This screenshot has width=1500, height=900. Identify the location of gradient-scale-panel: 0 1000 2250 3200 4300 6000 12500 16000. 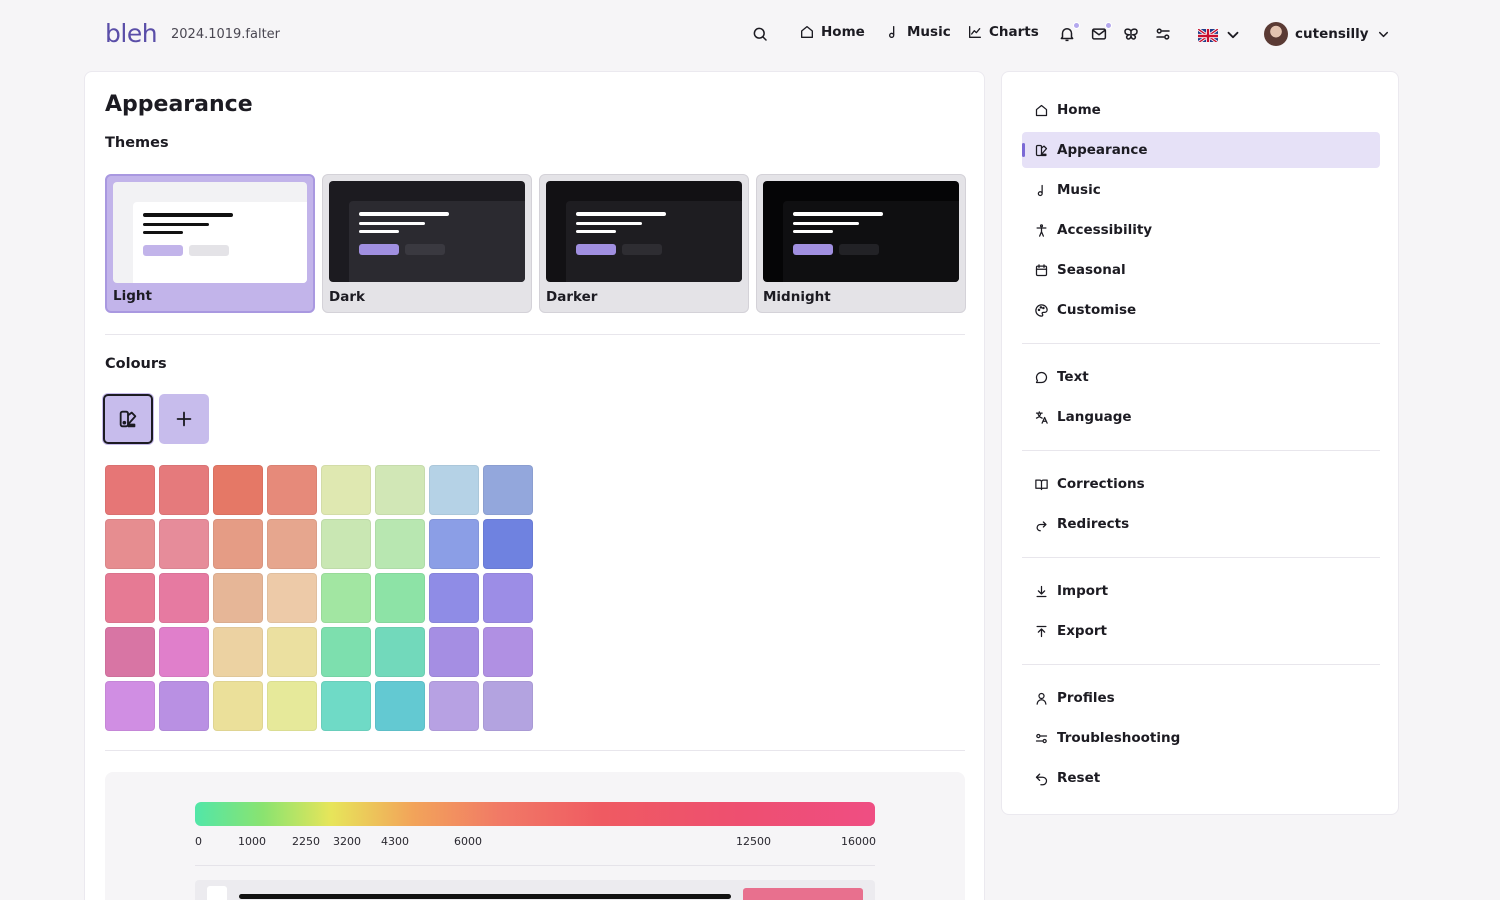
(535, 836).